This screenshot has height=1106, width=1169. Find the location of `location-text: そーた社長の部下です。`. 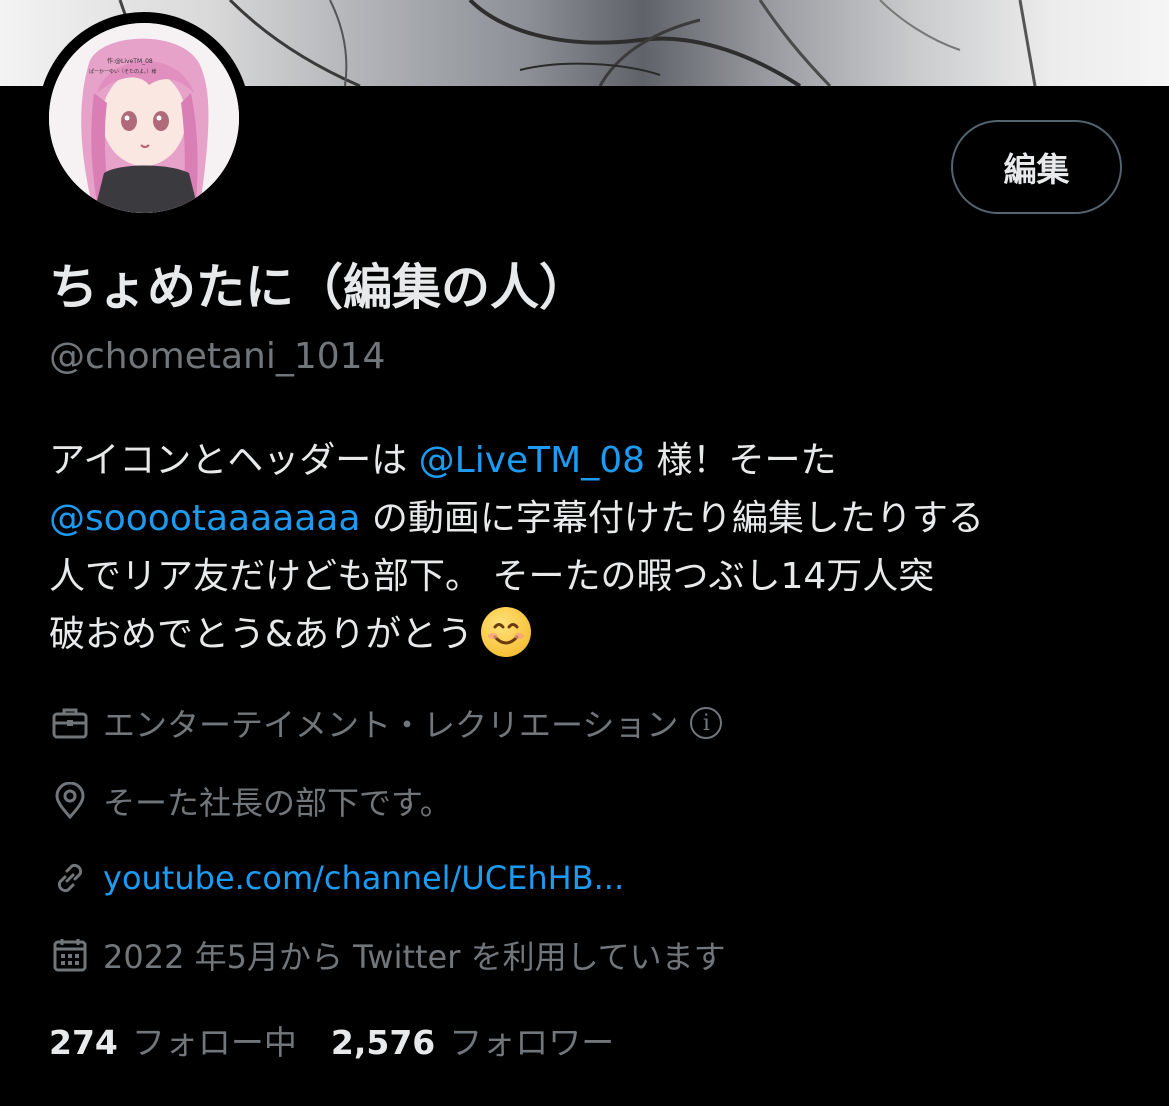

location-text: そーた社長の部下です。 is located at coordinates (277, 803).